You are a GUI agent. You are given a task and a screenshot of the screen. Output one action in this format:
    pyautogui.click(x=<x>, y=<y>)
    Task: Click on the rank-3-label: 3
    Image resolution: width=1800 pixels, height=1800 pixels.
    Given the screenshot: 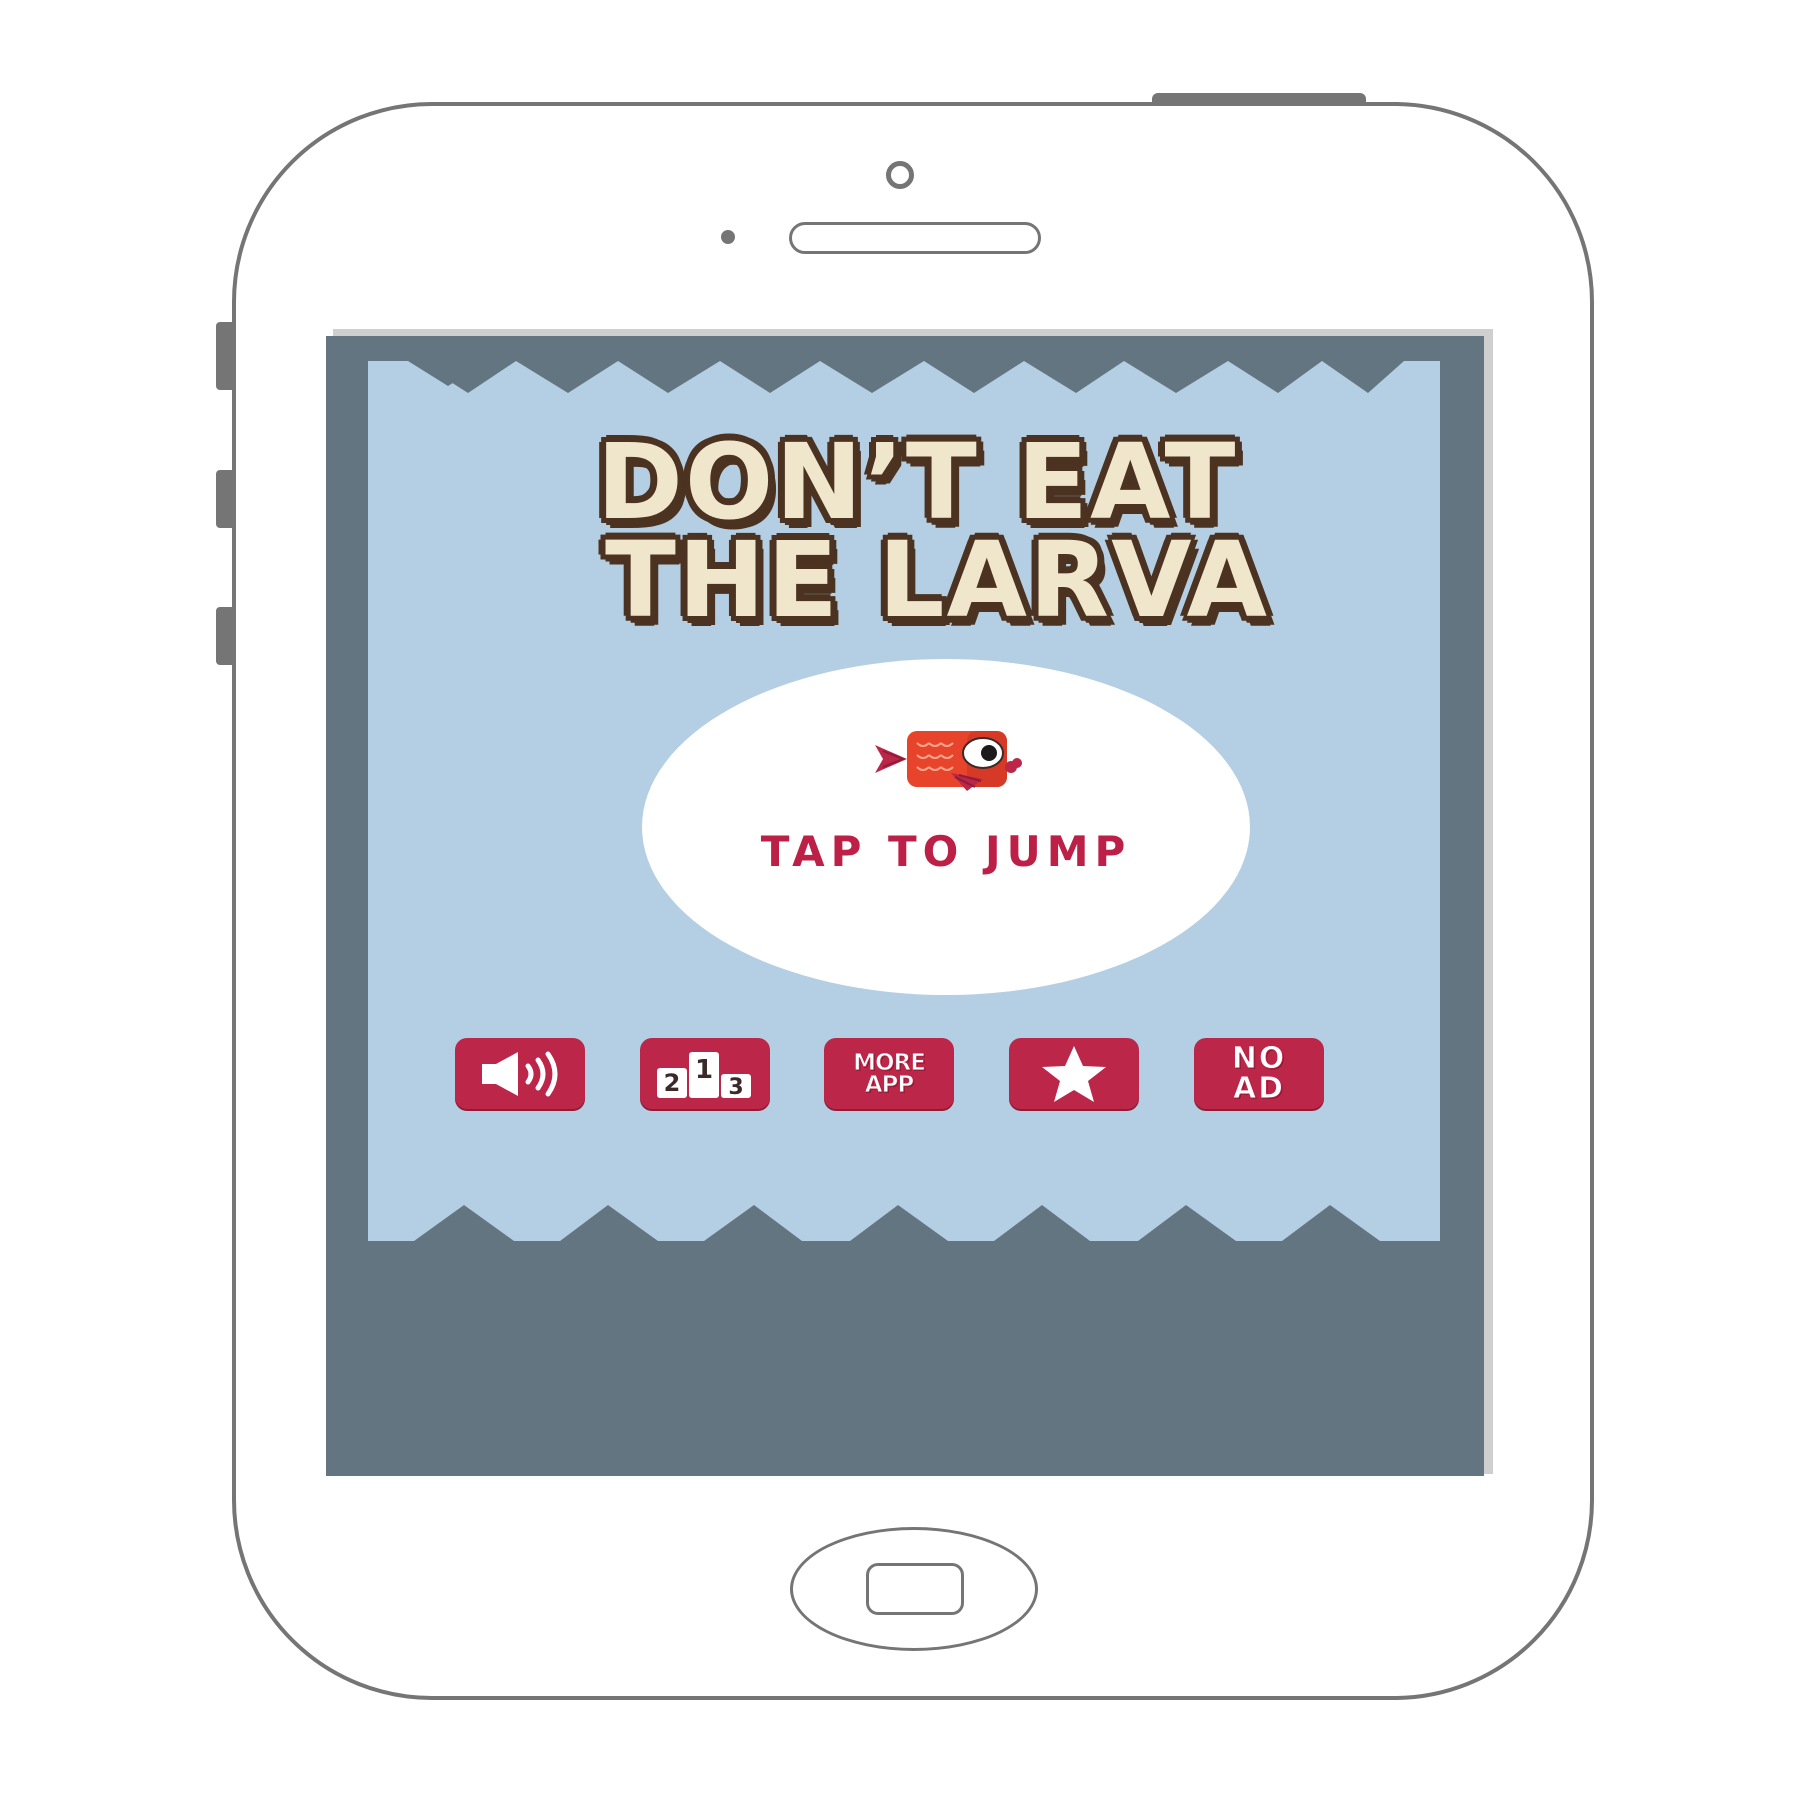 What is the action you would take?
    pyautogui.click(x=735, y=1087)
    